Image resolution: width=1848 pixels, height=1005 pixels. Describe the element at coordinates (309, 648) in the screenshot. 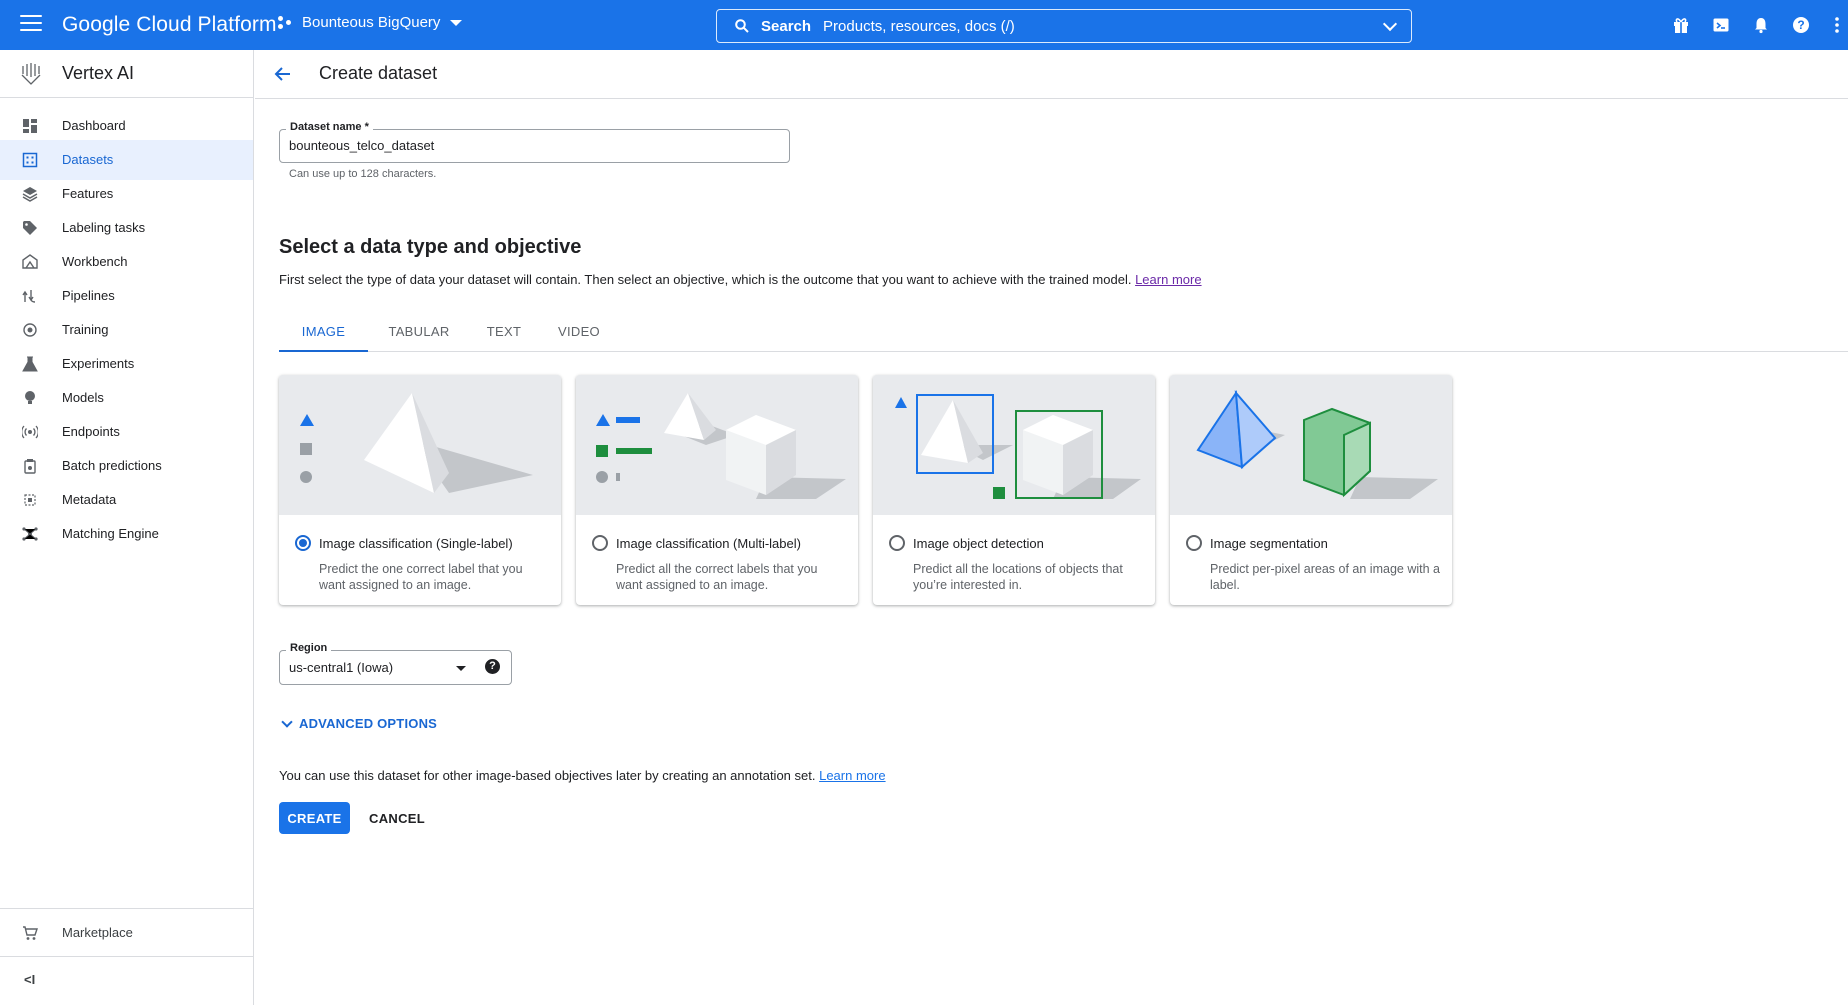

I see `region-label: Region` at that location.